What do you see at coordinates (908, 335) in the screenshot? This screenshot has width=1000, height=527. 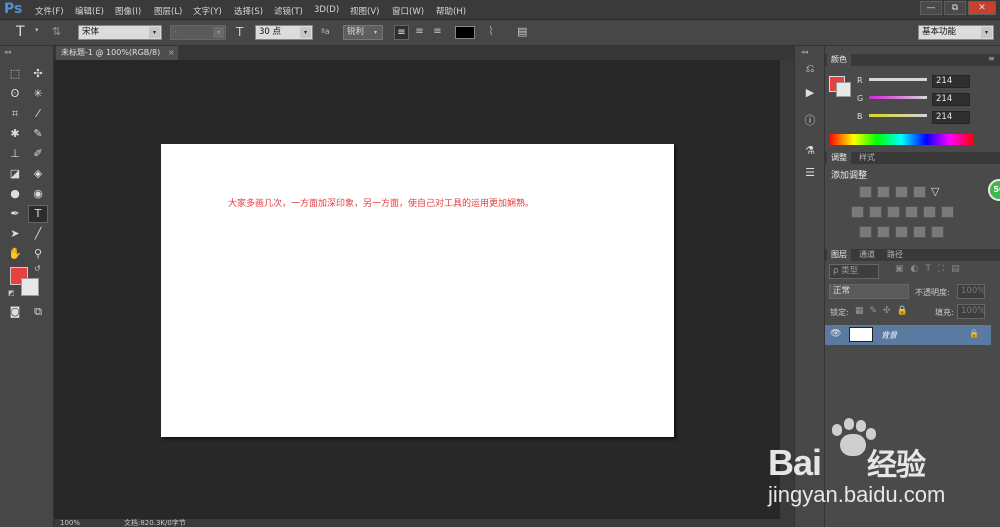 I see `layer-row: 👁 背景 🔒` at bounding box center [908, 335].